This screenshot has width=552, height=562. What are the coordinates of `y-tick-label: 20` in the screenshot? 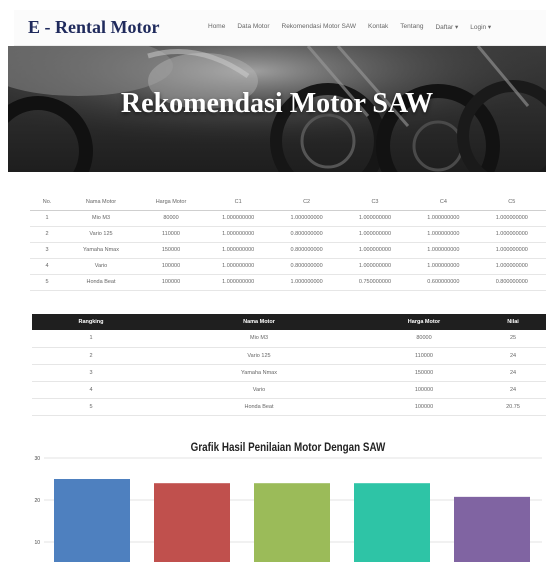 It's located at (37, 501).